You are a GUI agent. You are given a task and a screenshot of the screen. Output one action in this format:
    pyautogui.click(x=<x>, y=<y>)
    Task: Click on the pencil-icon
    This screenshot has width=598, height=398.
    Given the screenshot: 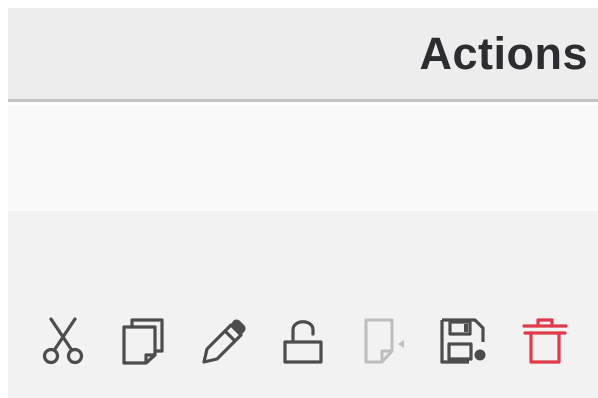 What is the action you would take?
    pyautogui.click(x=224, y=341)
    